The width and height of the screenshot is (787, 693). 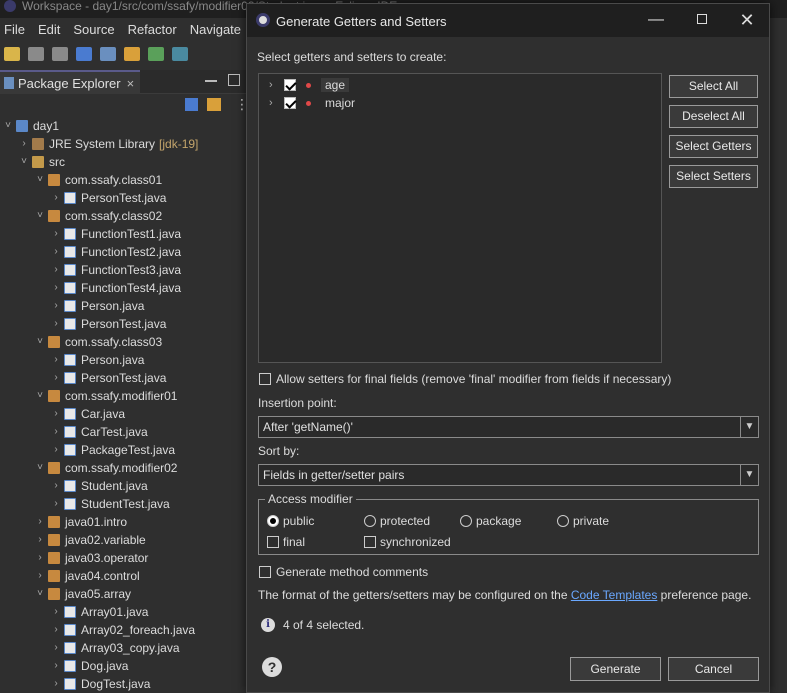 I want to click on help-icon: ?, so click(x=272, y=667).